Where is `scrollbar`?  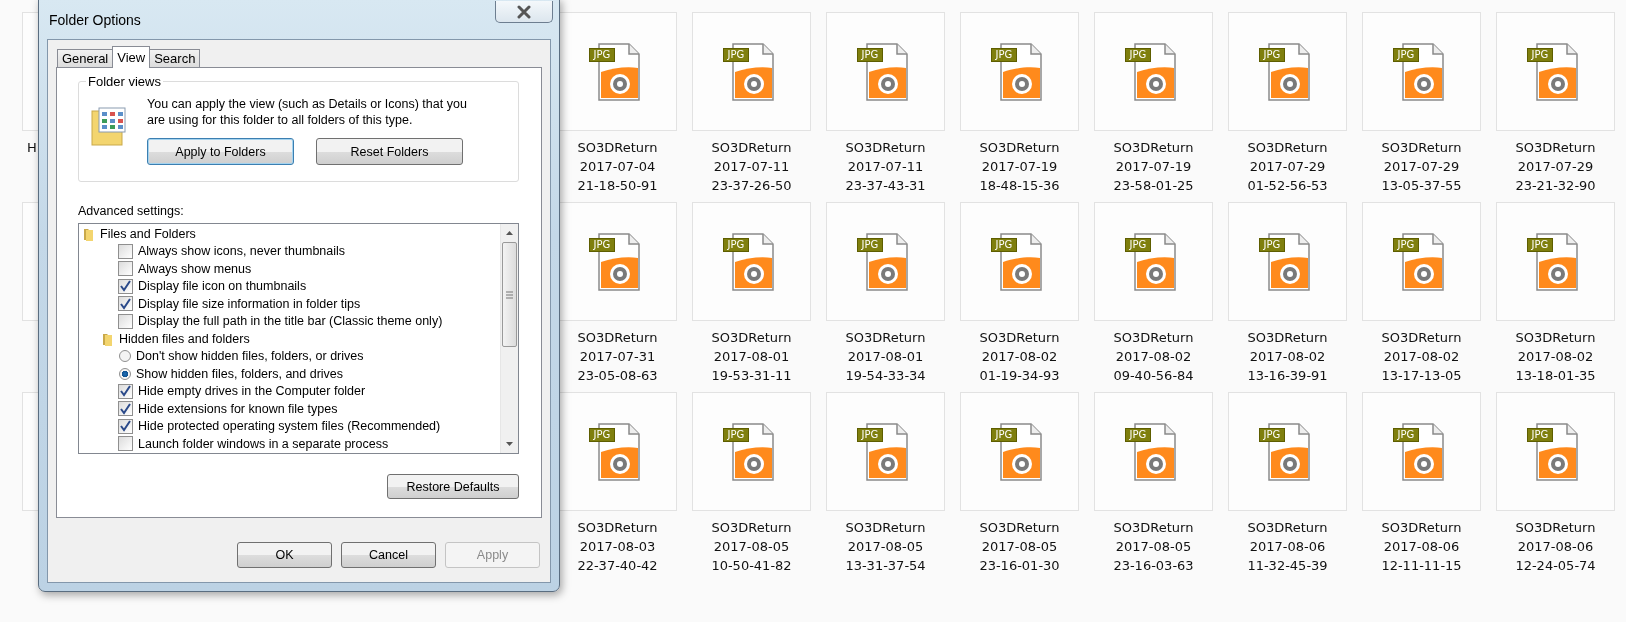 scrollbar is located at coordinates (509, 338).